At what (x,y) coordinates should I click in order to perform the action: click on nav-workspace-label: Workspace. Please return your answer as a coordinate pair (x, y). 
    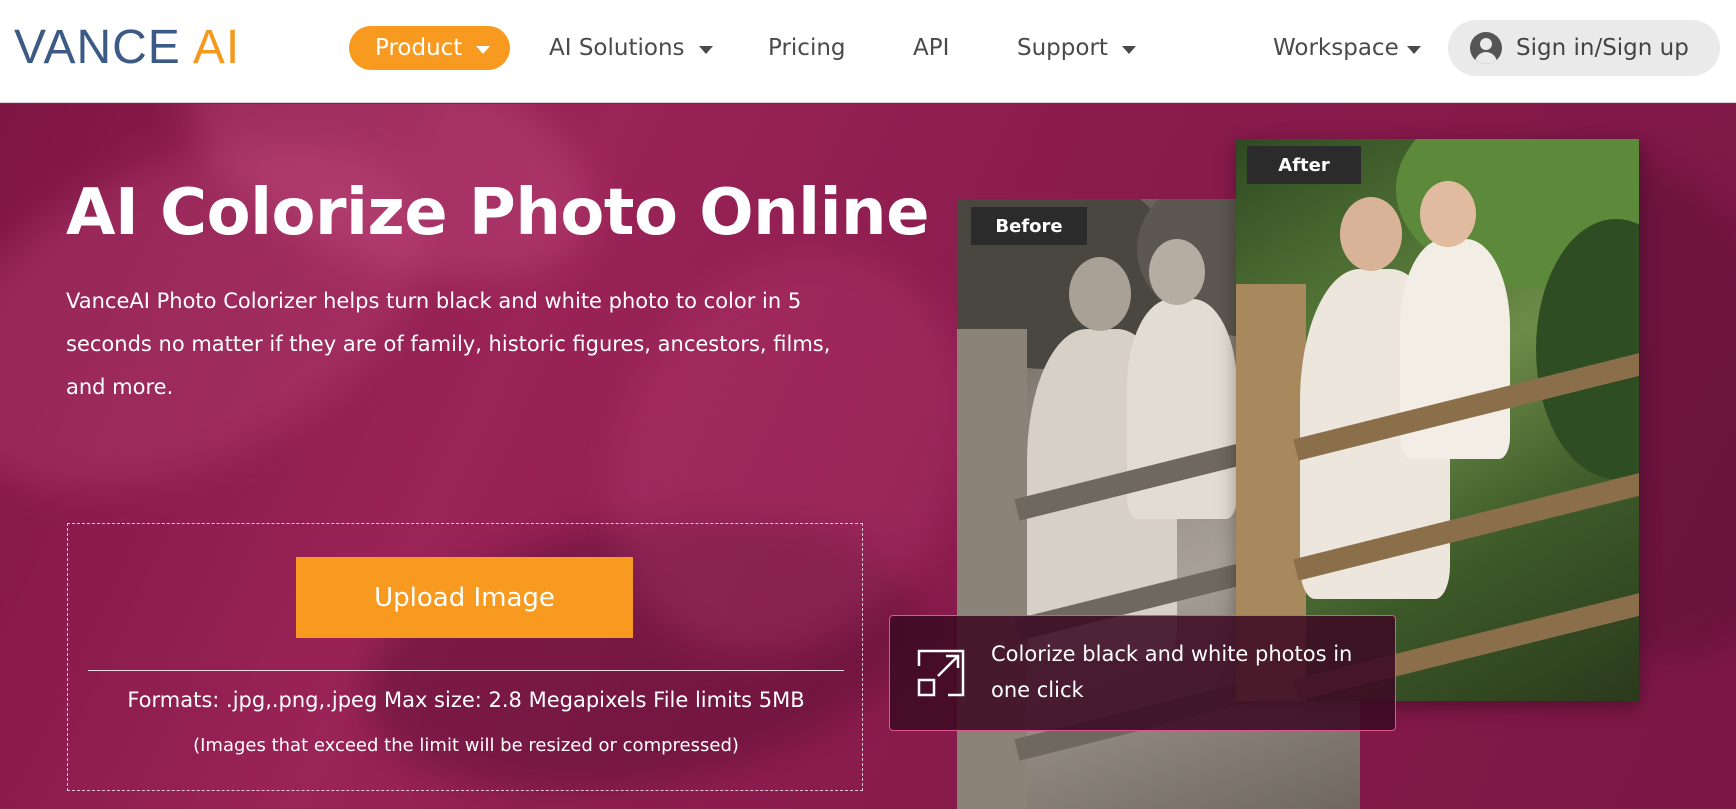
    Looking at the image, I should click on (1336, 48).